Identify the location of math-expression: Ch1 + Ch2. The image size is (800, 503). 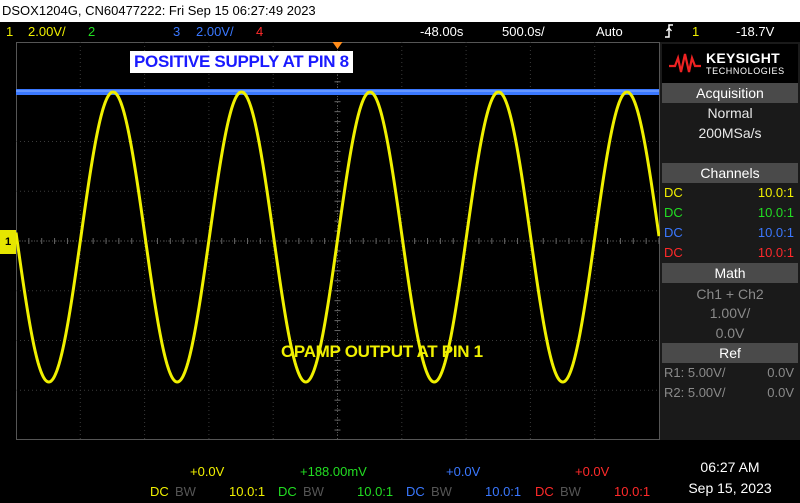
(730, 294).